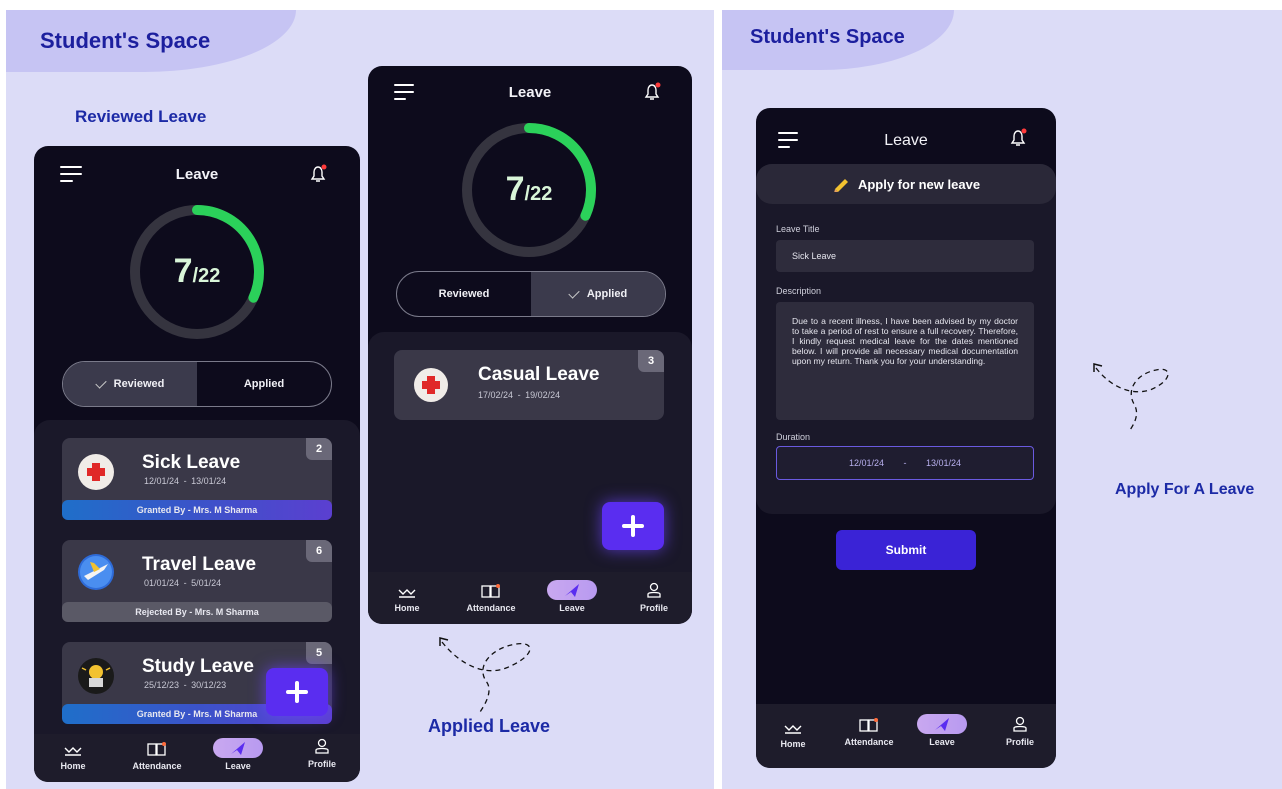  Describe the element at coordinates (191, 462) in the screenshot. I see `leave-title: Sick Leave` at that location.